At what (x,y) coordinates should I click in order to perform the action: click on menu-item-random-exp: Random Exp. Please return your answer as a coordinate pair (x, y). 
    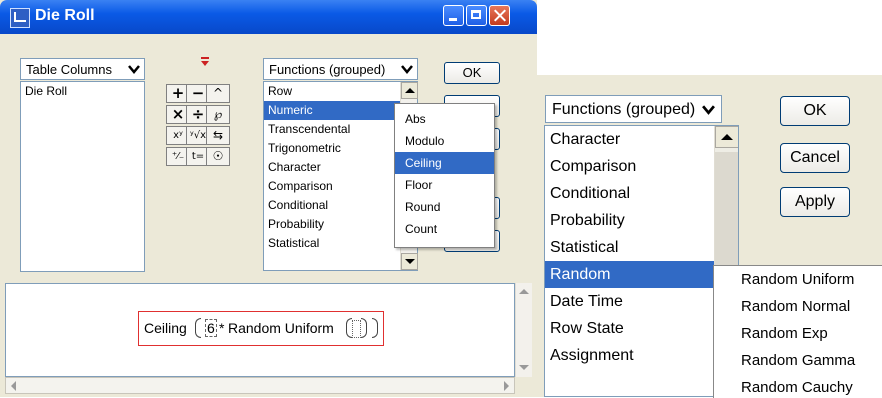
    Looking at the image, I should click on (798, 333).